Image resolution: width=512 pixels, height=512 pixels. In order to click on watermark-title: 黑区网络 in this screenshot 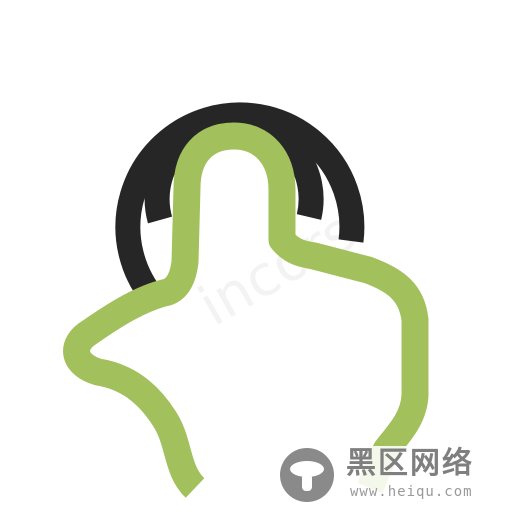, I will do `click(410, 463)`.